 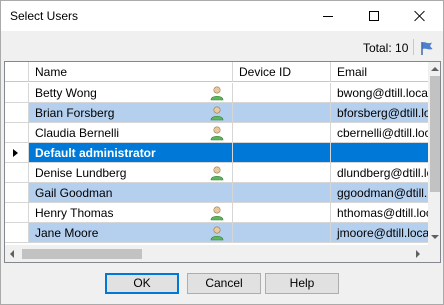 I want to click on window-title: Select Users, so click(x=44, y=16).